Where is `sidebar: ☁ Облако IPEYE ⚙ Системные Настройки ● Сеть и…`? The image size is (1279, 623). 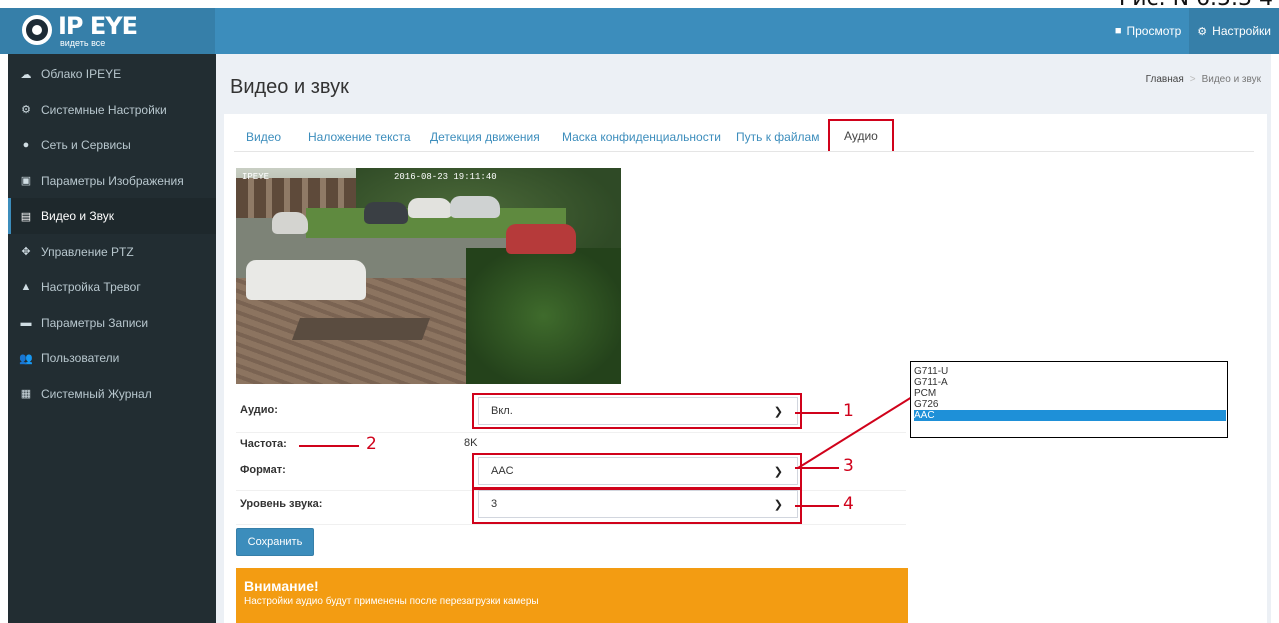 sidebar: ☁ Облако IPEYE ⚙ Системные Настройки ● Сеть и… is located at coordinates (112, 235).